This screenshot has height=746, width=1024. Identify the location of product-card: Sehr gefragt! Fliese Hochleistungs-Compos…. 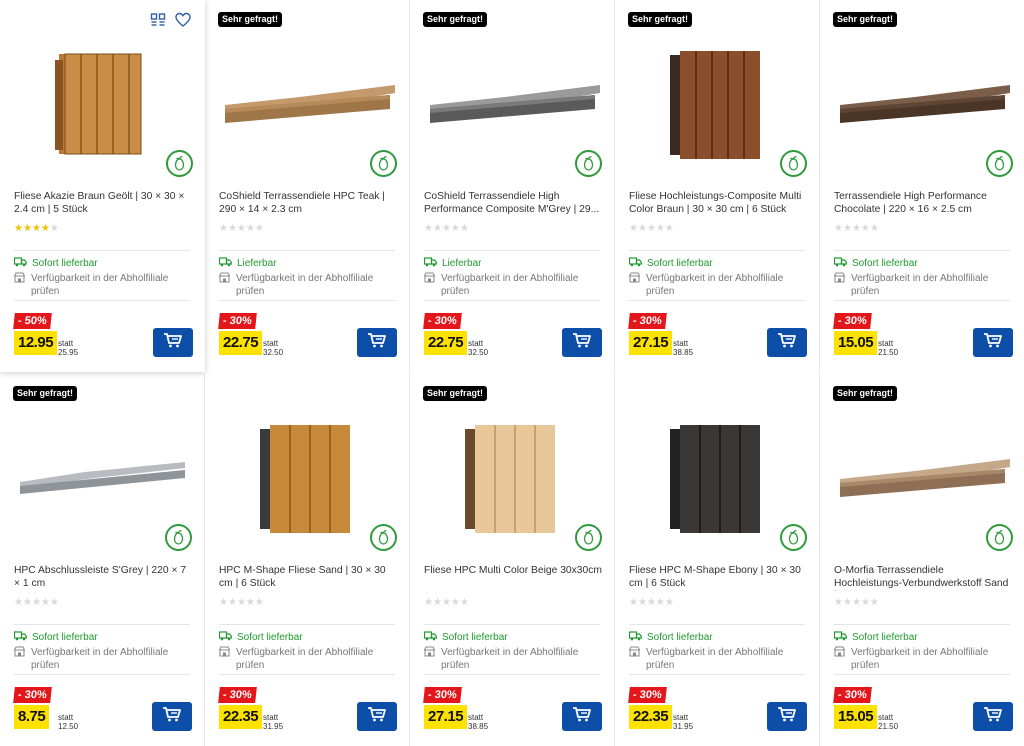
(717, 186).